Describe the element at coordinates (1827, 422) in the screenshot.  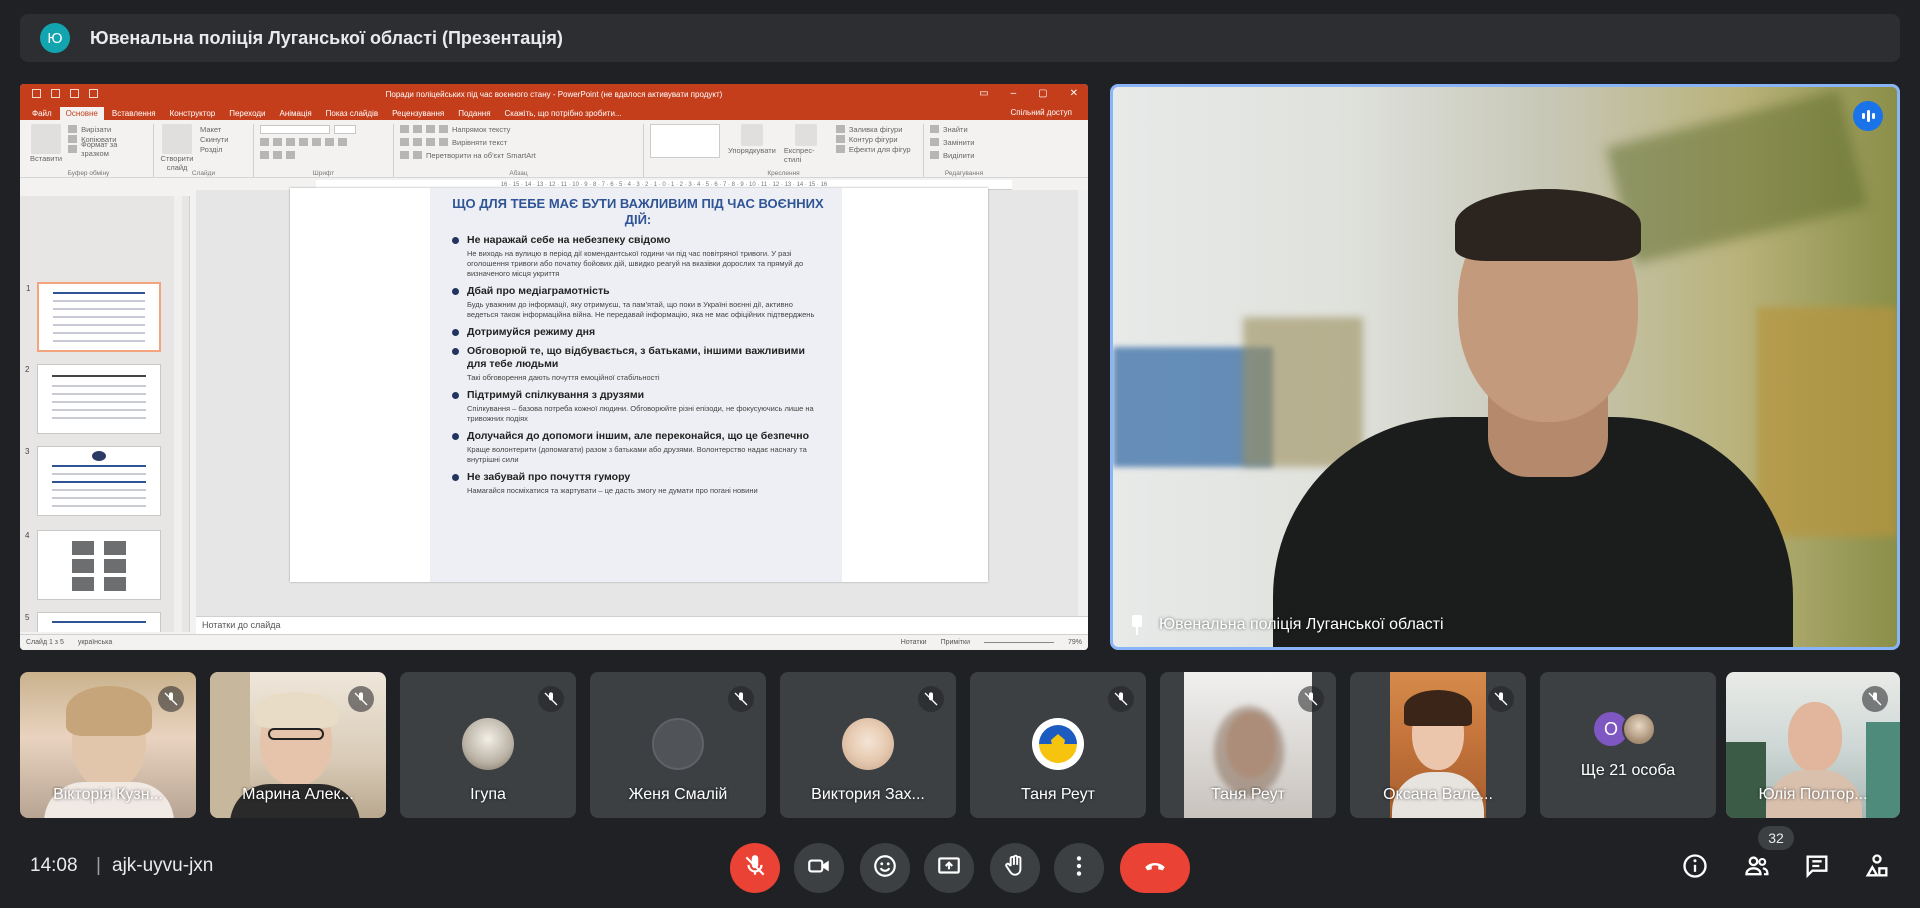
I see `background-cabinet` at that location.